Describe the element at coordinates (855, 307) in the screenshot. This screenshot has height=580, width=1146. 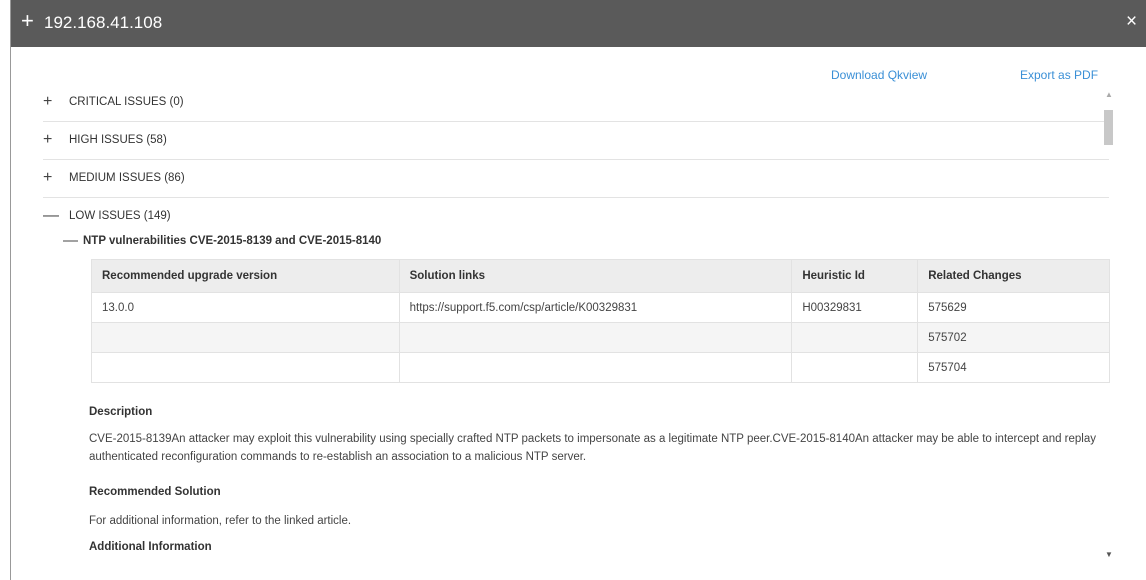
I see `table-cell: H00329831` at that location.